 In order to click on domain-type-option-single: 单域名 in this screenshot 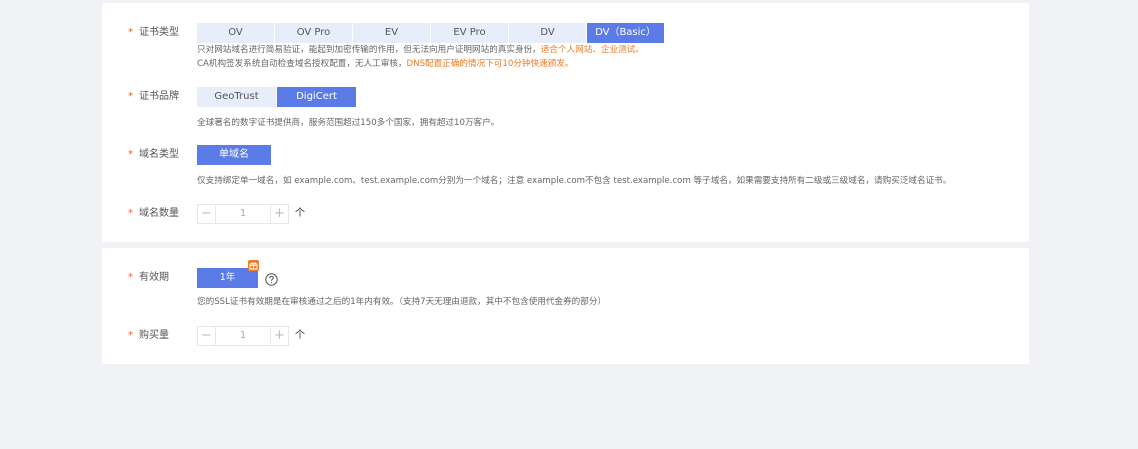, I will do `click(234, 155)`.